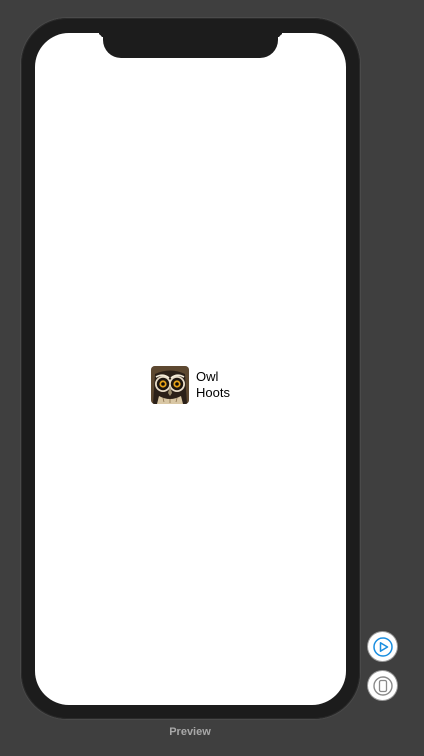  I want to click on list-cell: Owl Hoots, so click(190, 385).